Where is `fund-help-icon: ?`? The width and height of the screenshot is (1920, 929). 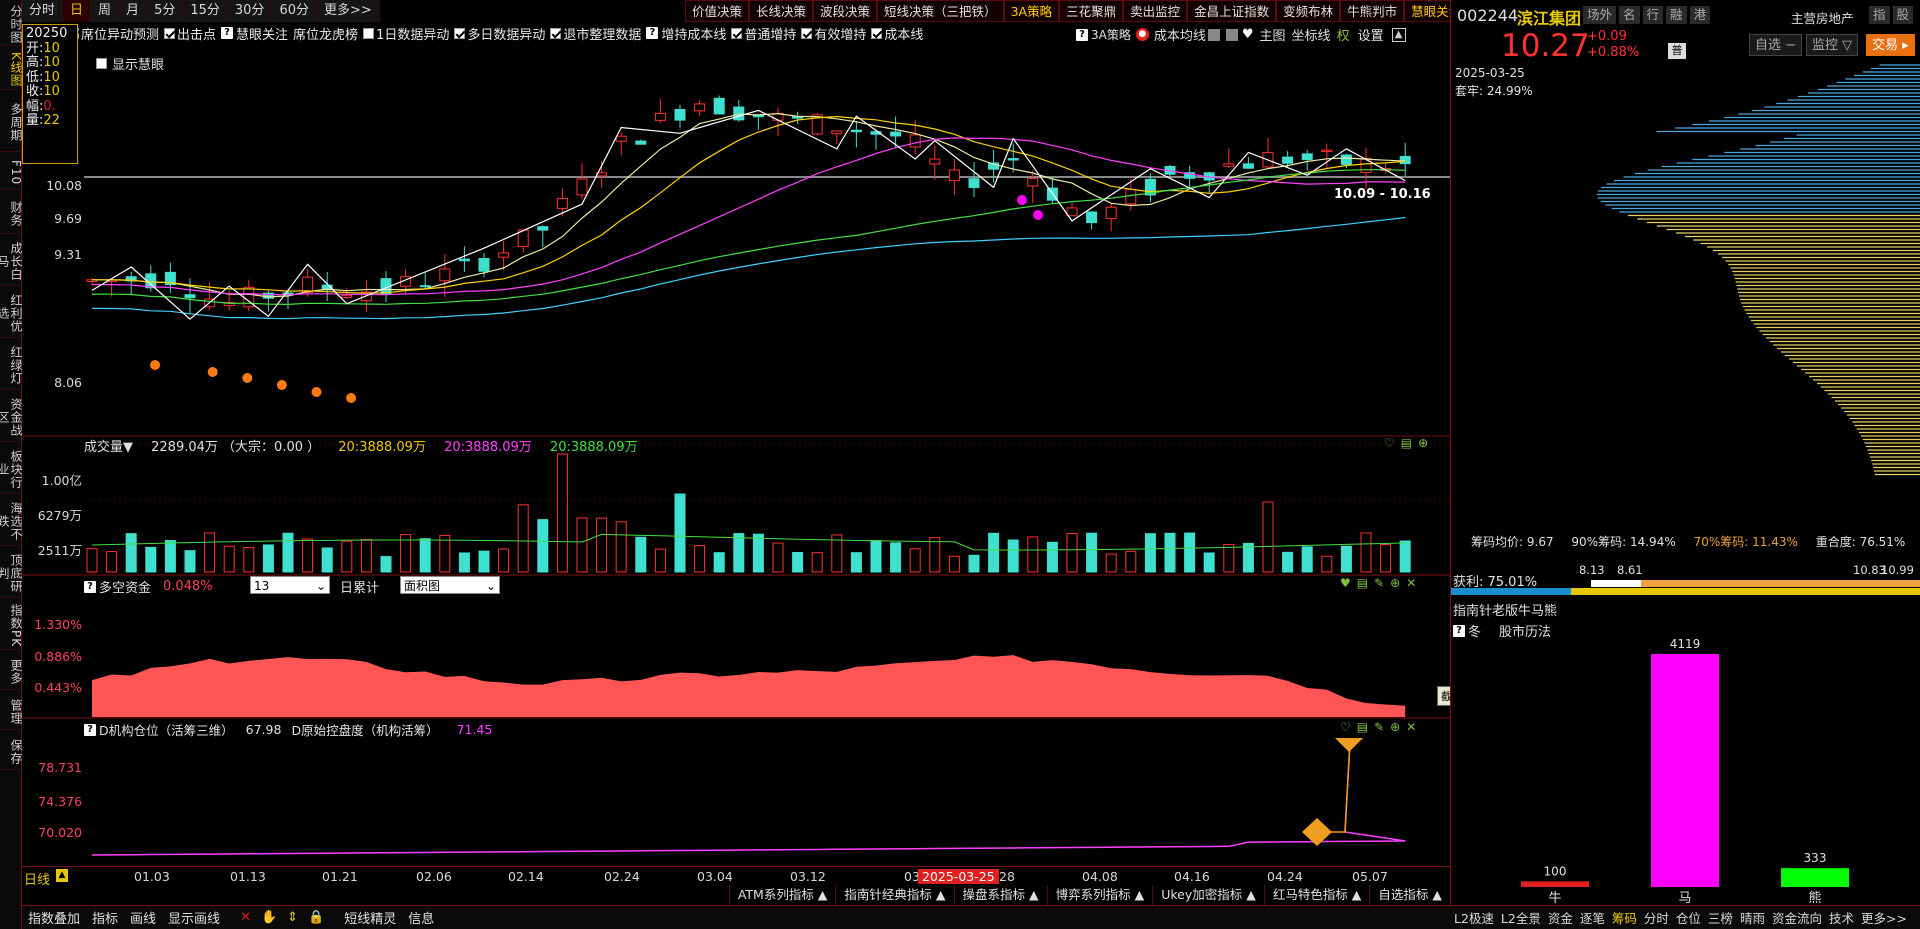 fund-help-icon: ? is located at coordinates (90, 586).